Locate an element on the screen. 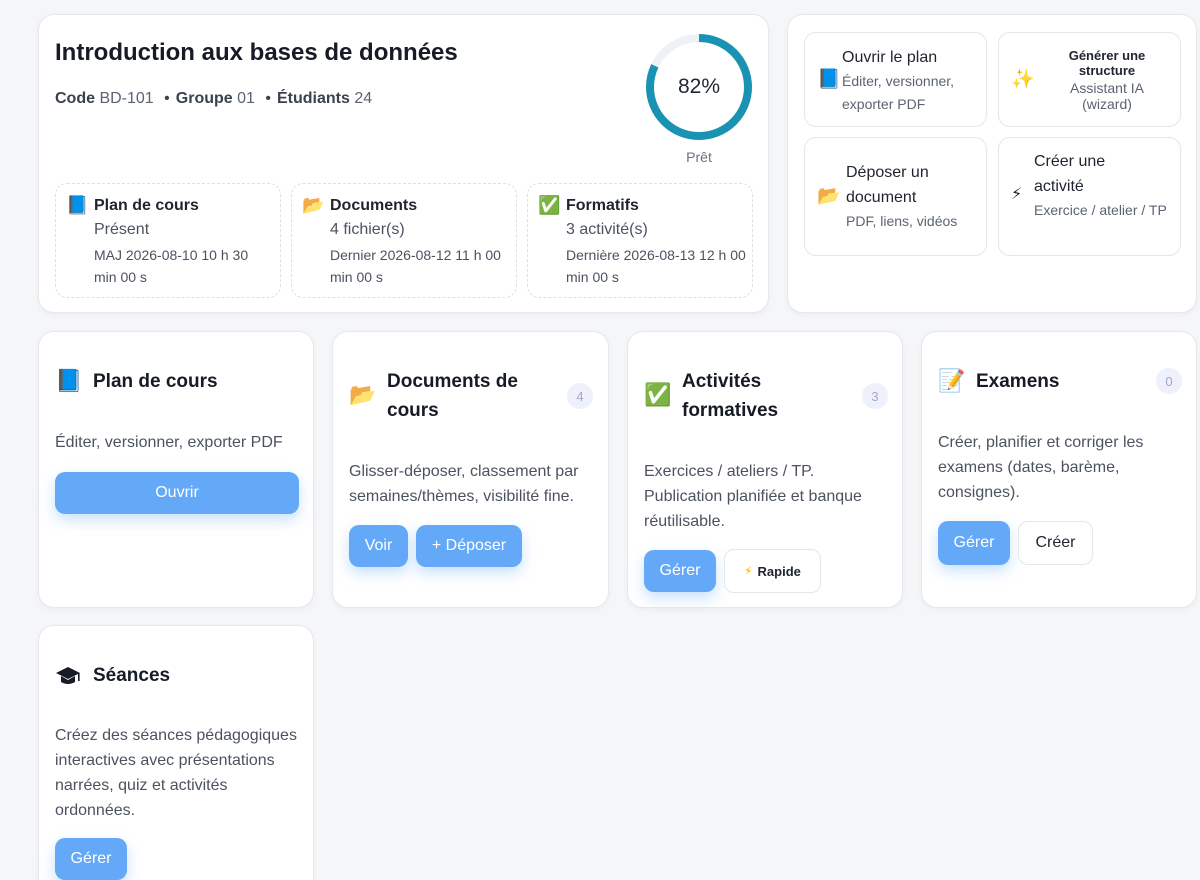 This screenshot has width=1200, height=880. course-code: BD-101 is located at coordinates (126, 98).